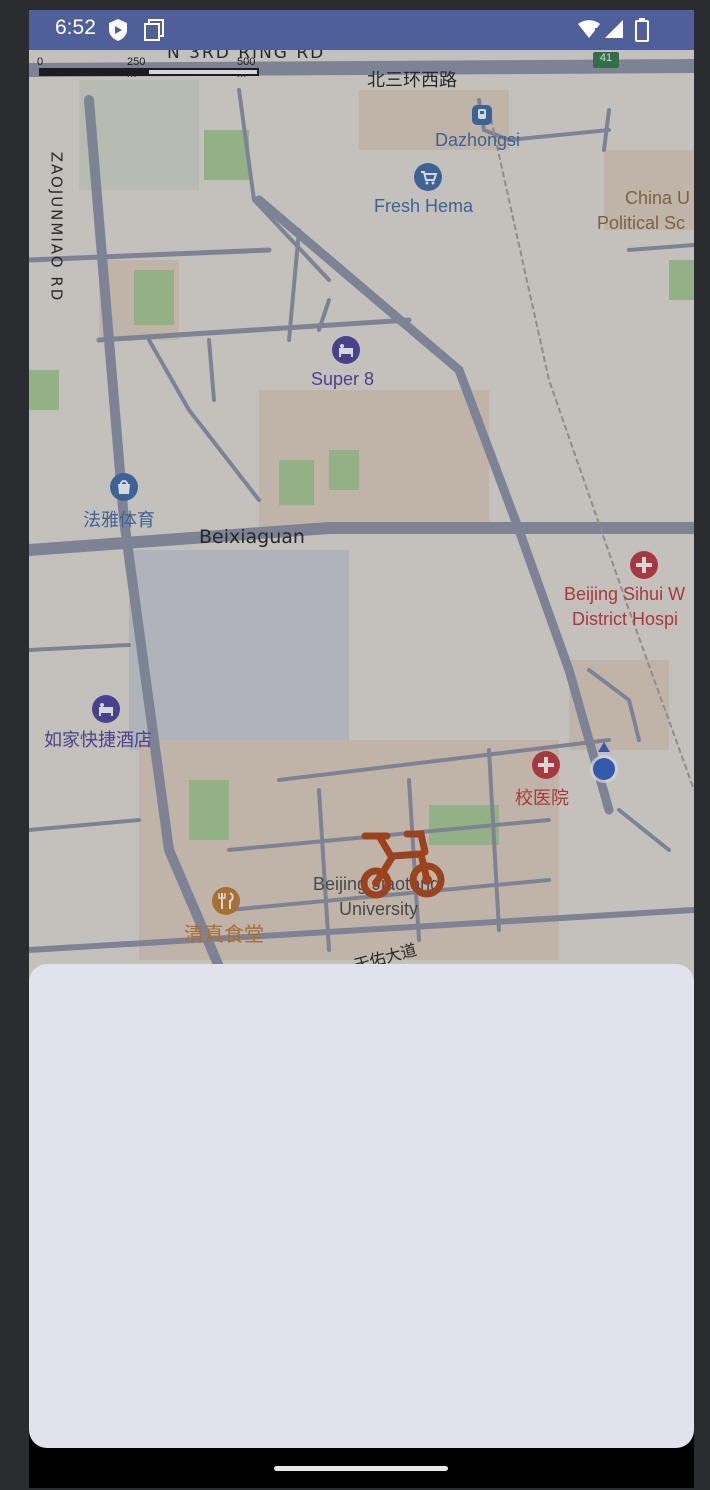  What do you see at coordinates (75, 27) in the screenshot?
I see `status-time: 6:52` at bounding box center [75, 27].